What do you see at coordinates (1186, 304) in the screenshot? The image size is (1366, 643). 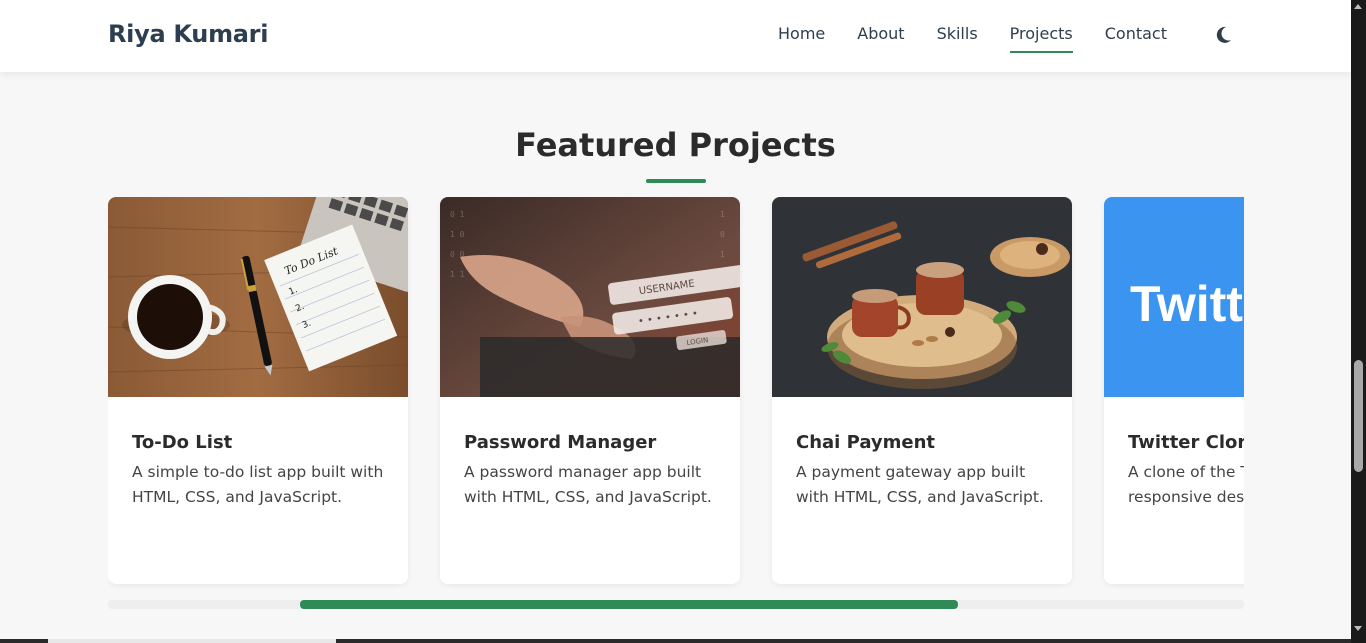 I see `twitter-banner-text: Twitt` at bounding box center [1186, 304].